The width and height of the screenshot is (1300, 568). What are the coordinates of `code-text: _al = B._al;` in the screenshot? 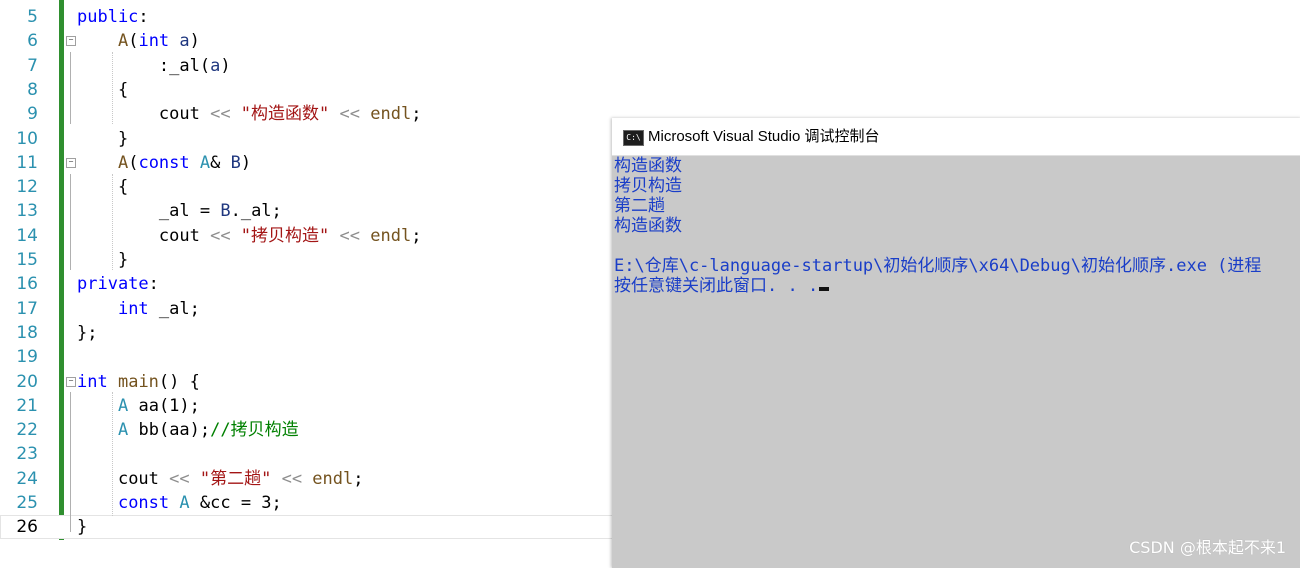 It's located at (179, 211).